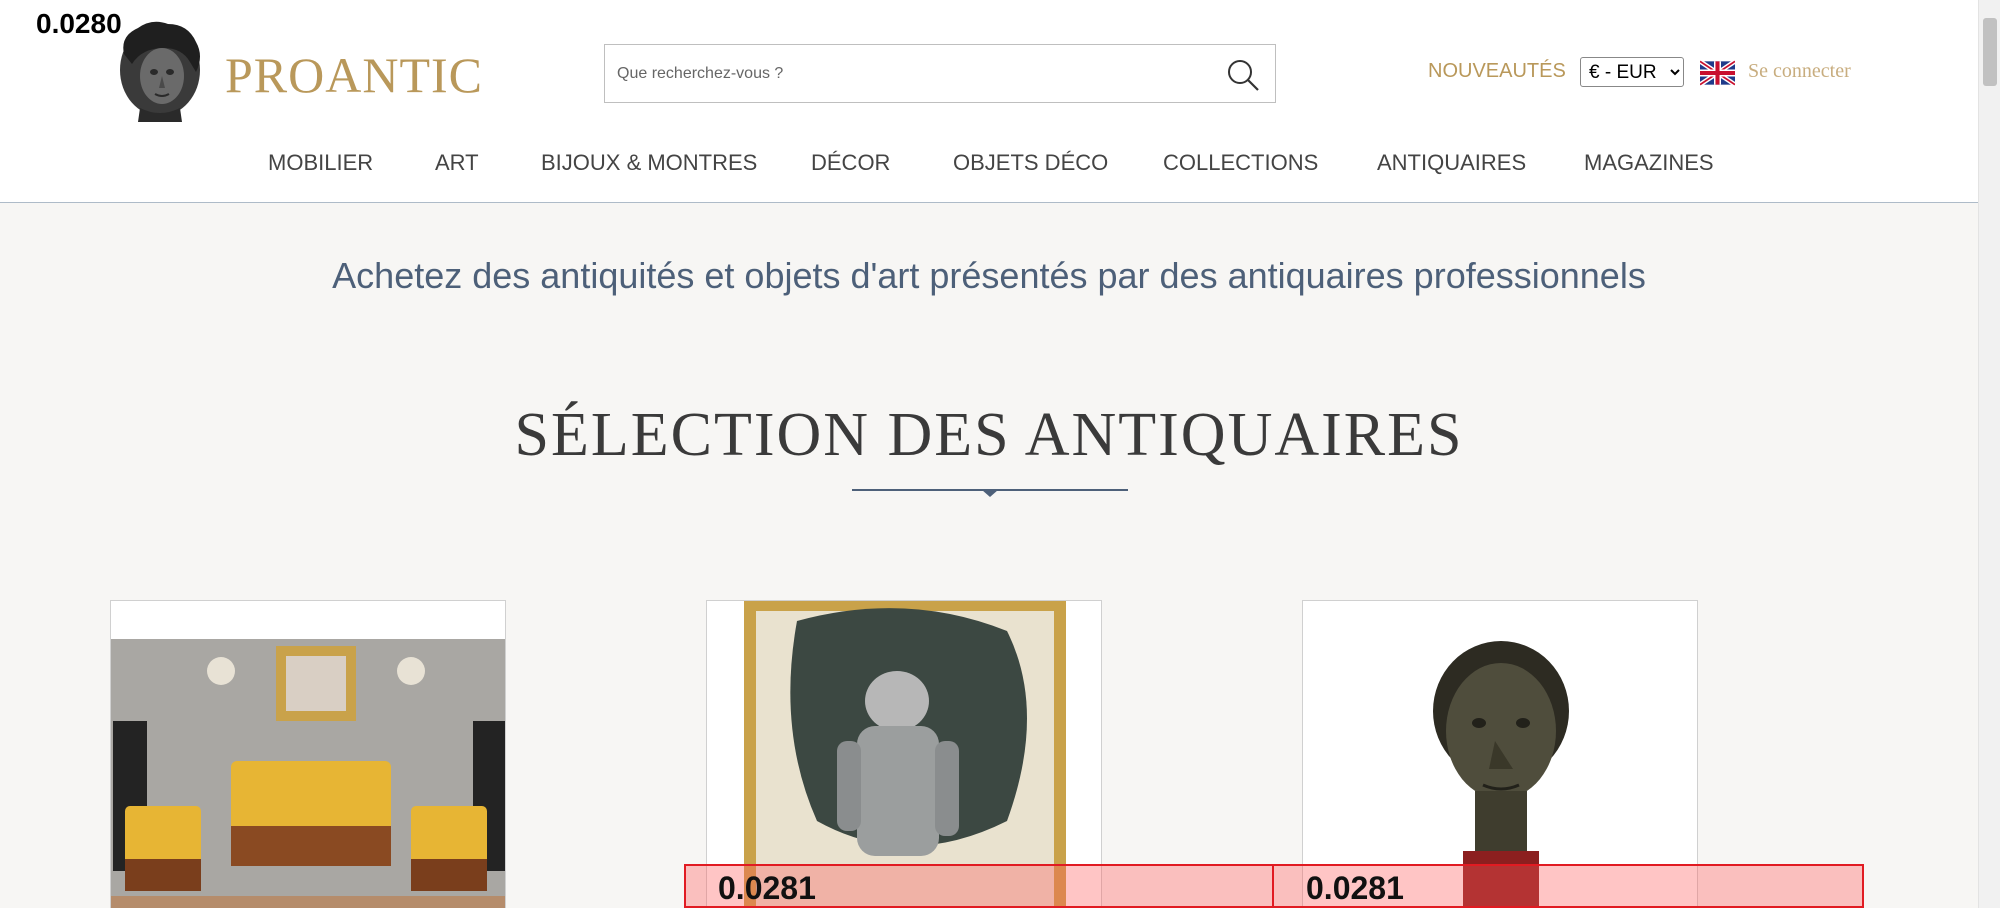 This screenshot has height=908, width=2000. I want to click on bronze-bust-image, so click(1500, 754).